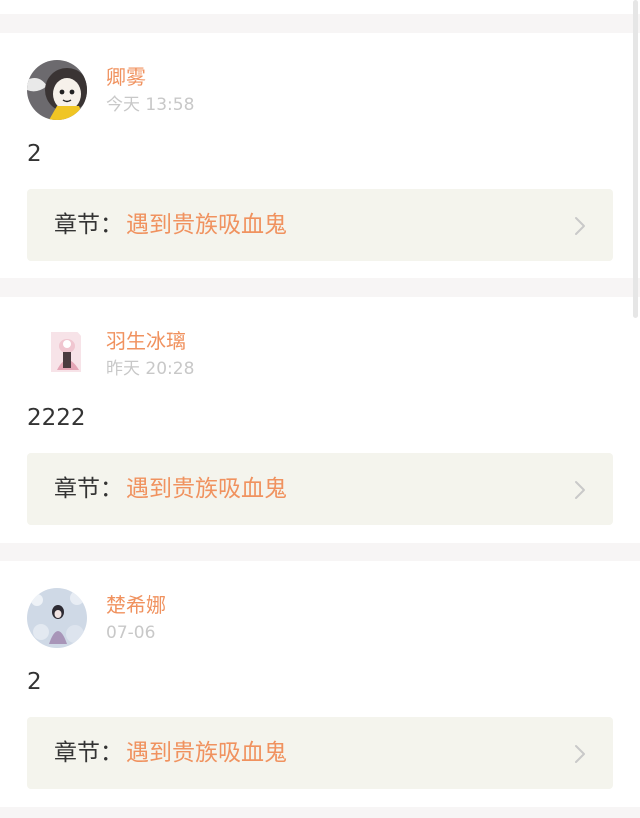 The width and height of the screenshot is (640, 818). I want to click on vertical-scrollbar, so click(635, 159).